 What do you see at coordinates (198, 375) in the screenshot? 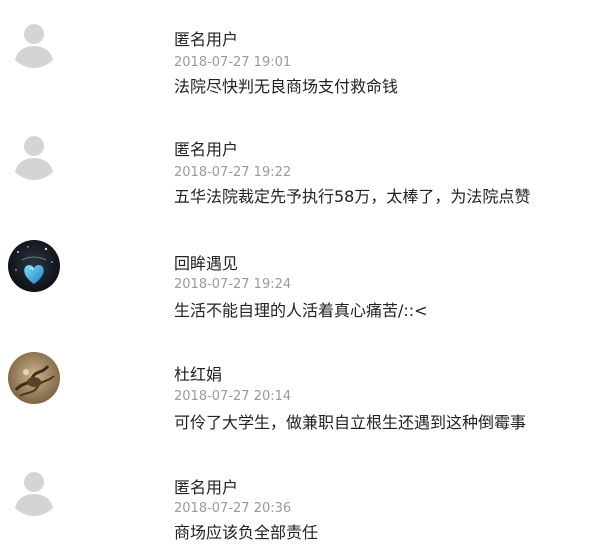
I see `comment-username: 杜红娟` at bounding box center [198, 375].